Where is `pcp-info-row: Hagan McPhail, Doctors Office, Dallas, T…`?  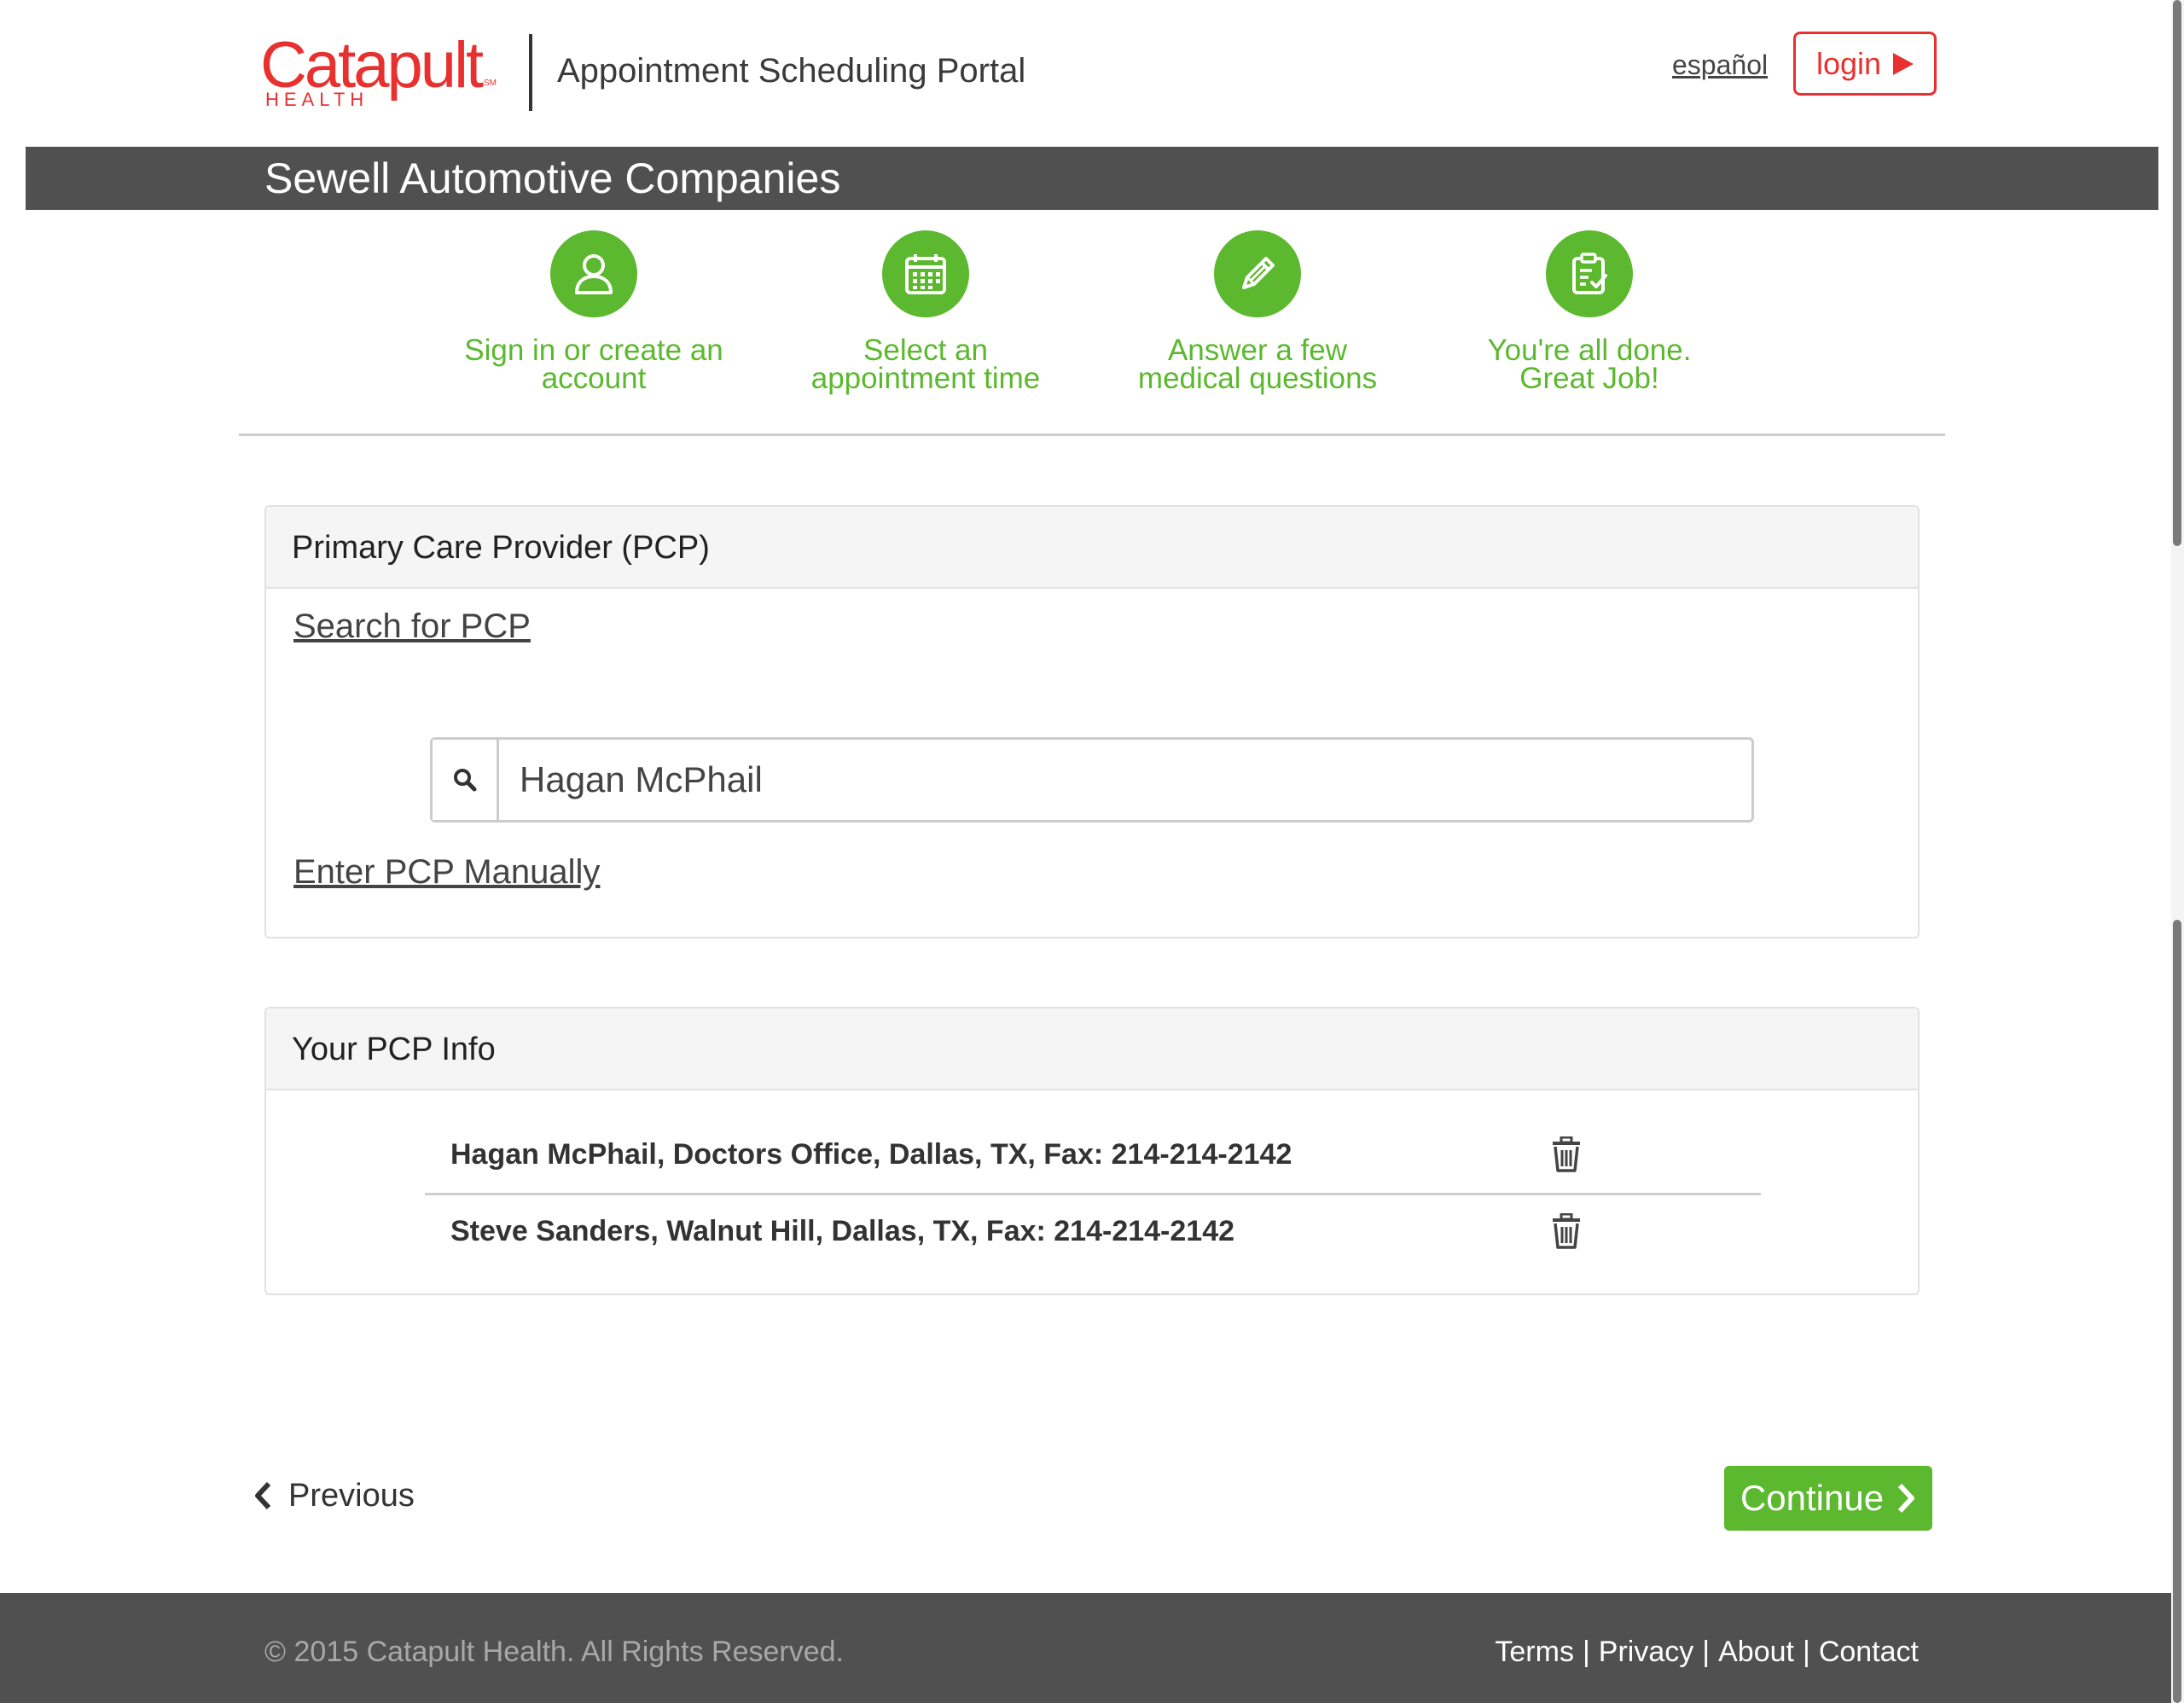
pcp-info-row: Hagan McPhail, Doctors Office, Dallas, T… is located at coordinates (1093, 1154).